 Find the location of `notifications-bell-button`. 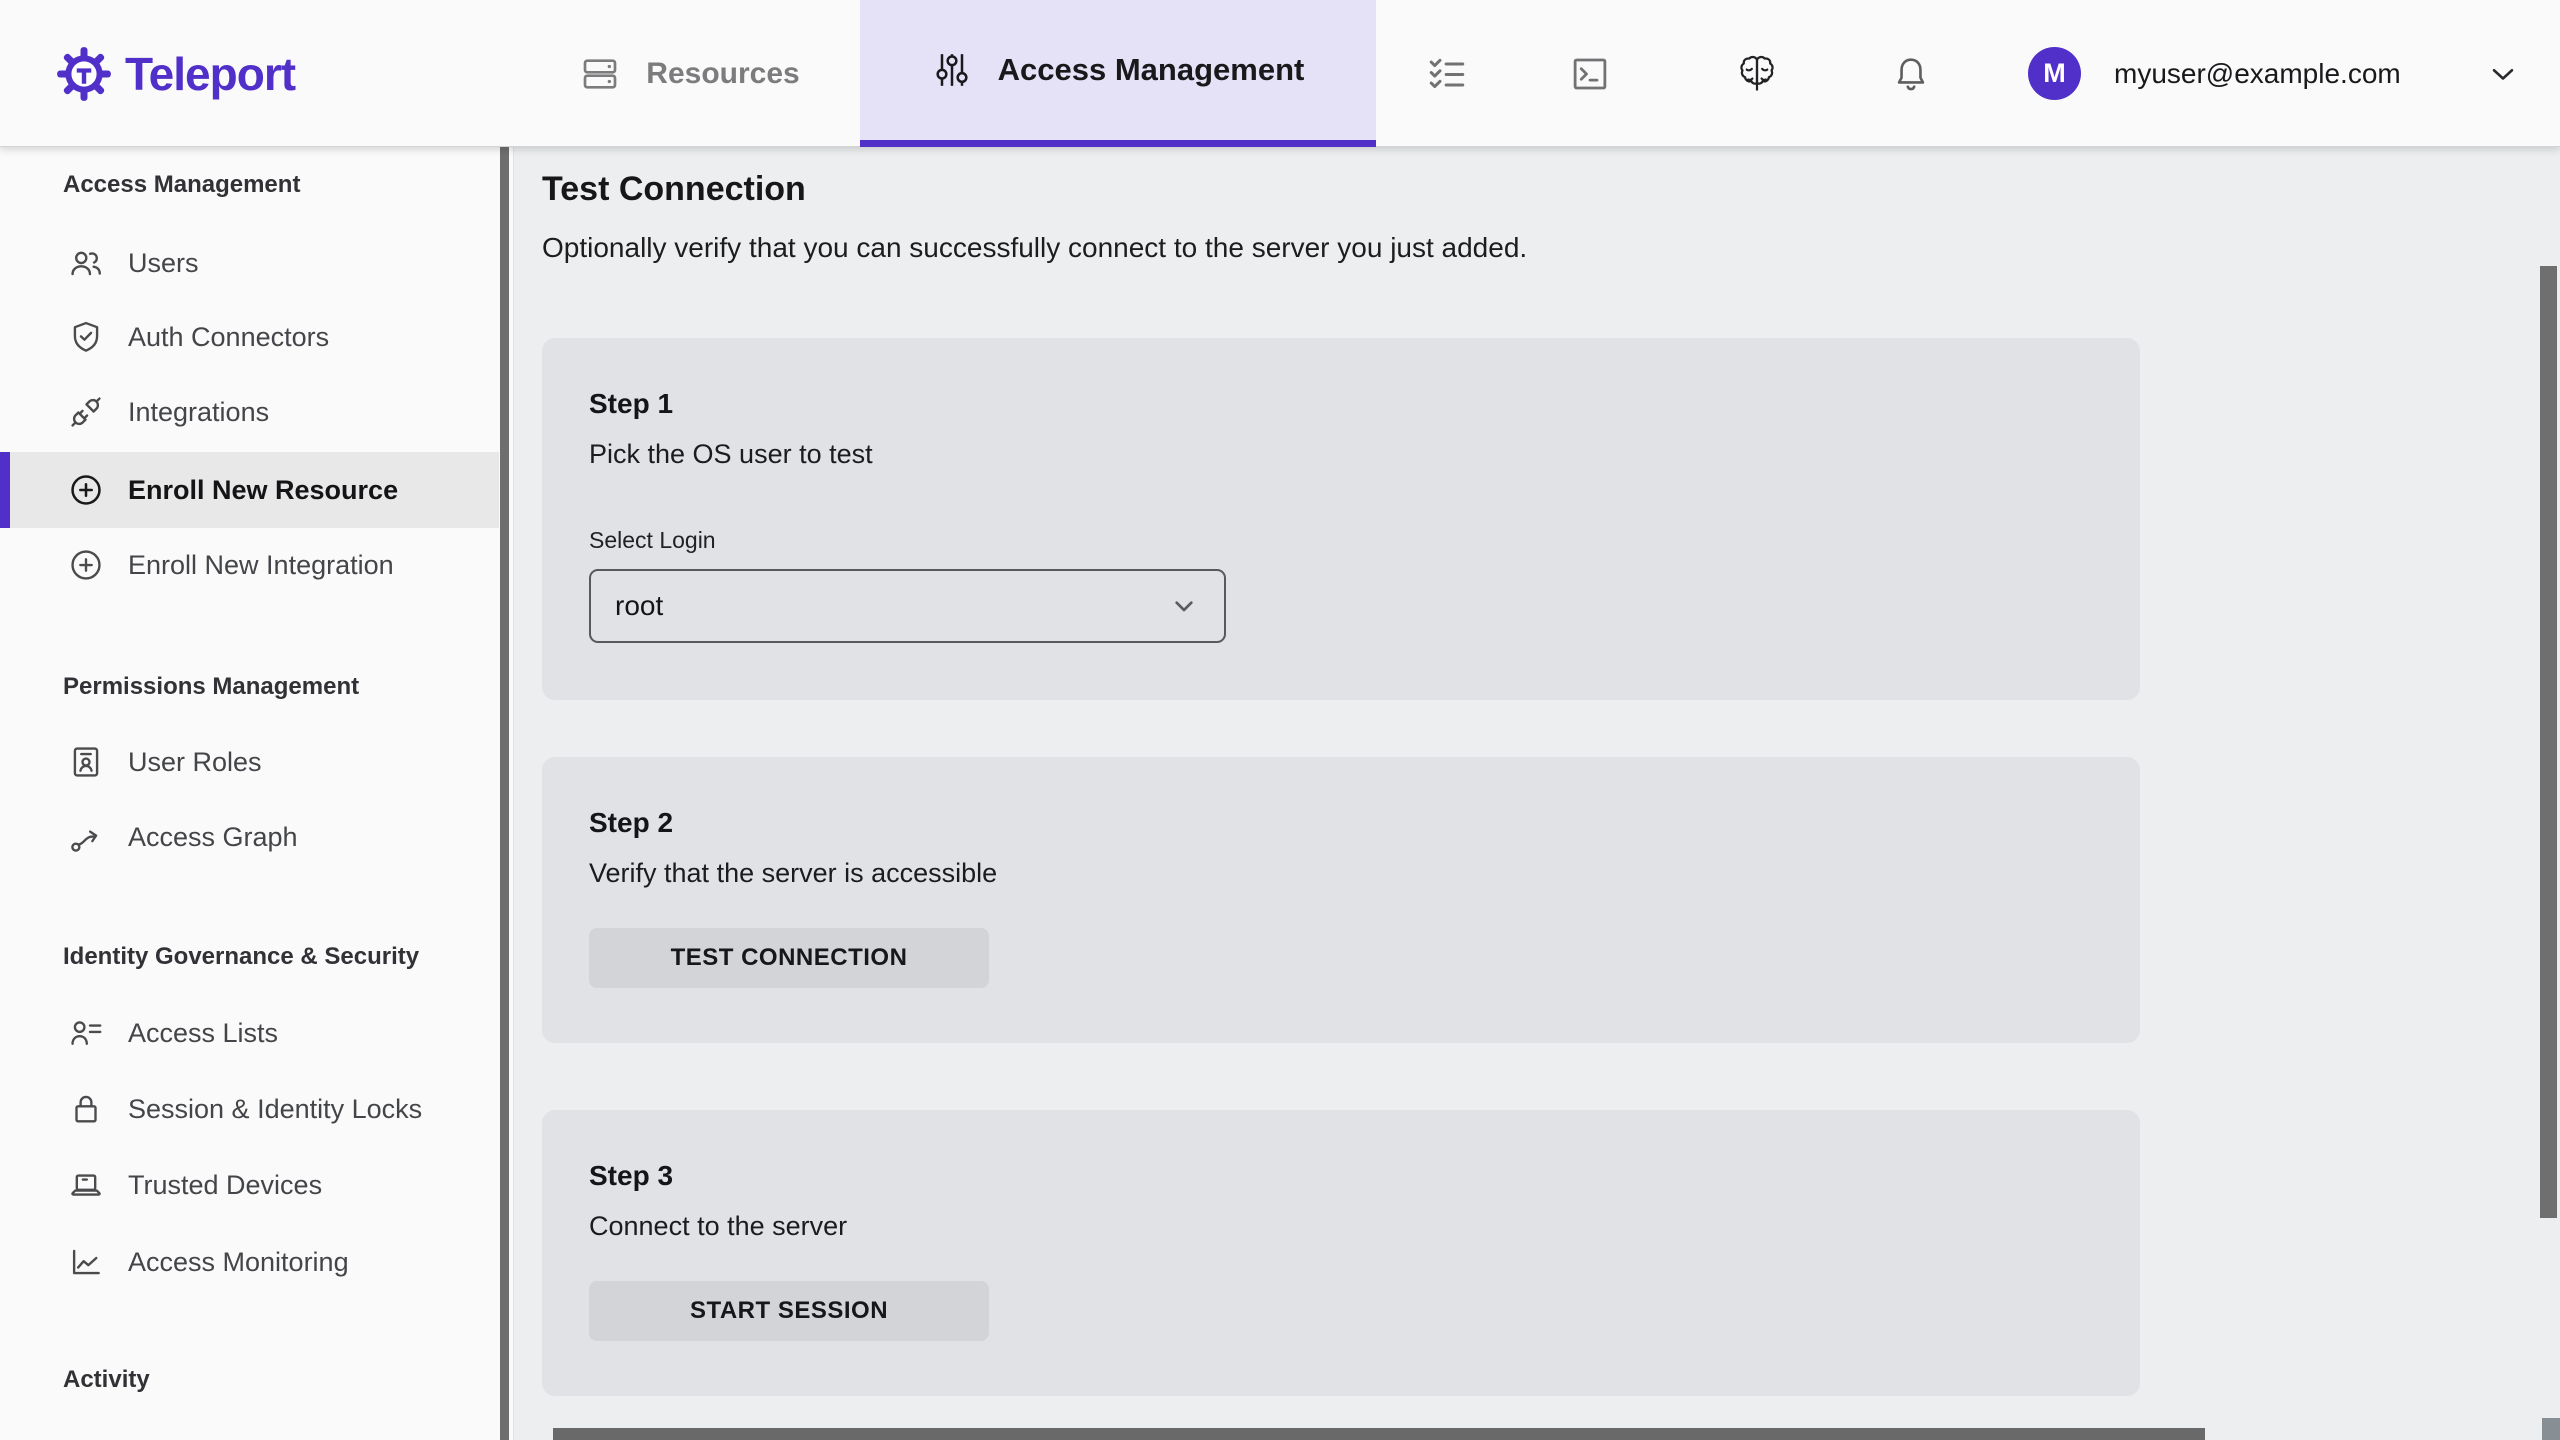

notifications-bell-button is located at coordinates (1911, 73).